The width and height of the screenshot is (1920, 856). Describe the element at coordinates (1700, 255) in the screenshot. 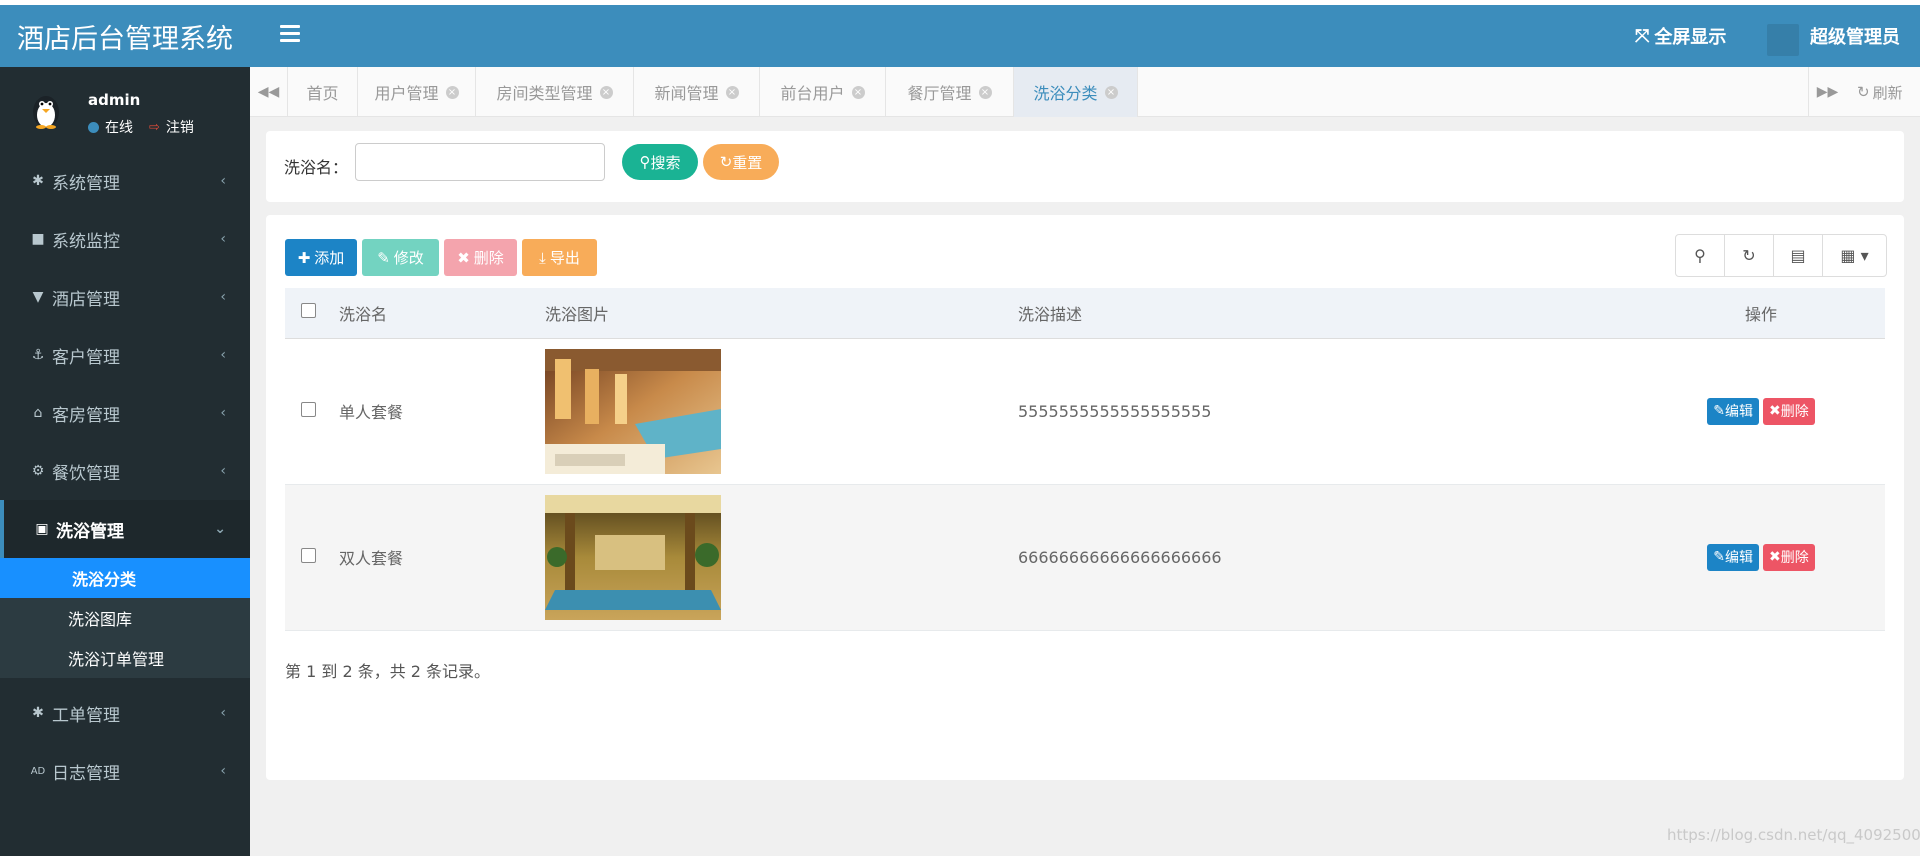

I see `search-toggle-button: ⚲` at that location.